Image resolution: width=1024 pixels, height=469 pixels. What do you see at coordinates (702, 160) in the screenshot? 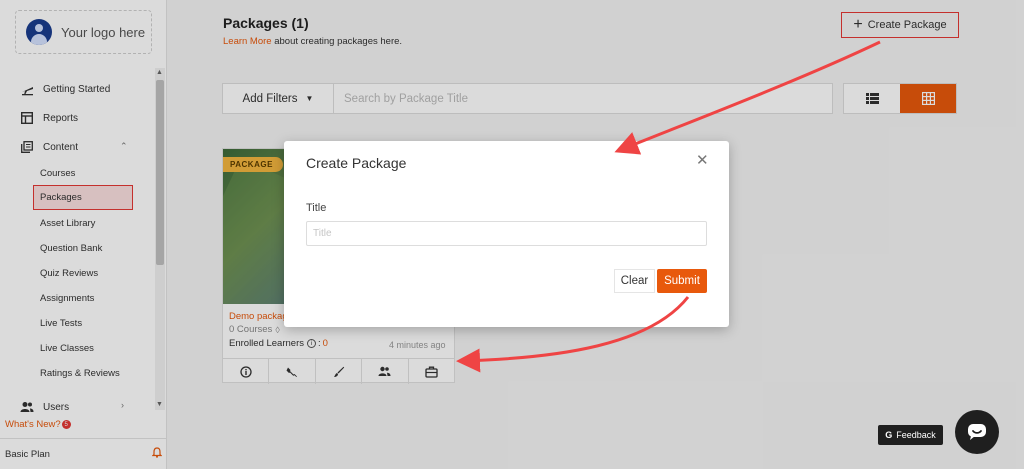
I see `close-icon: ✕` at bounding box center [702, 160].